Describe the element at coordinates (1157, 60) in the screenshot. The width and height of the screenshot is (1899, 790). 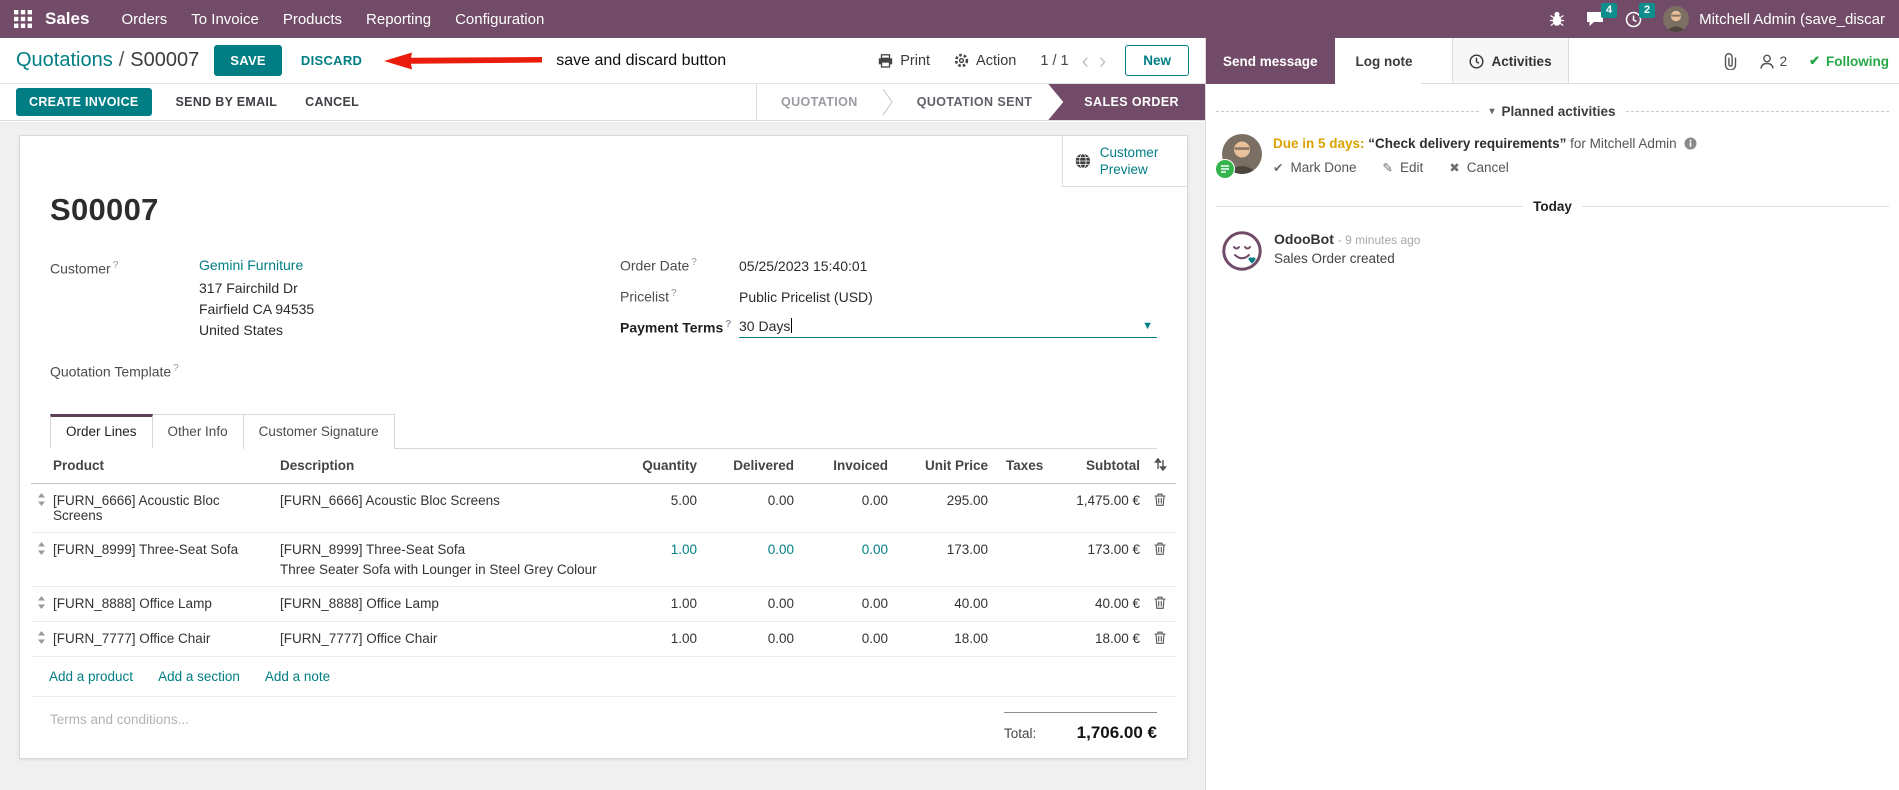
I see `new-button: New` at that location.